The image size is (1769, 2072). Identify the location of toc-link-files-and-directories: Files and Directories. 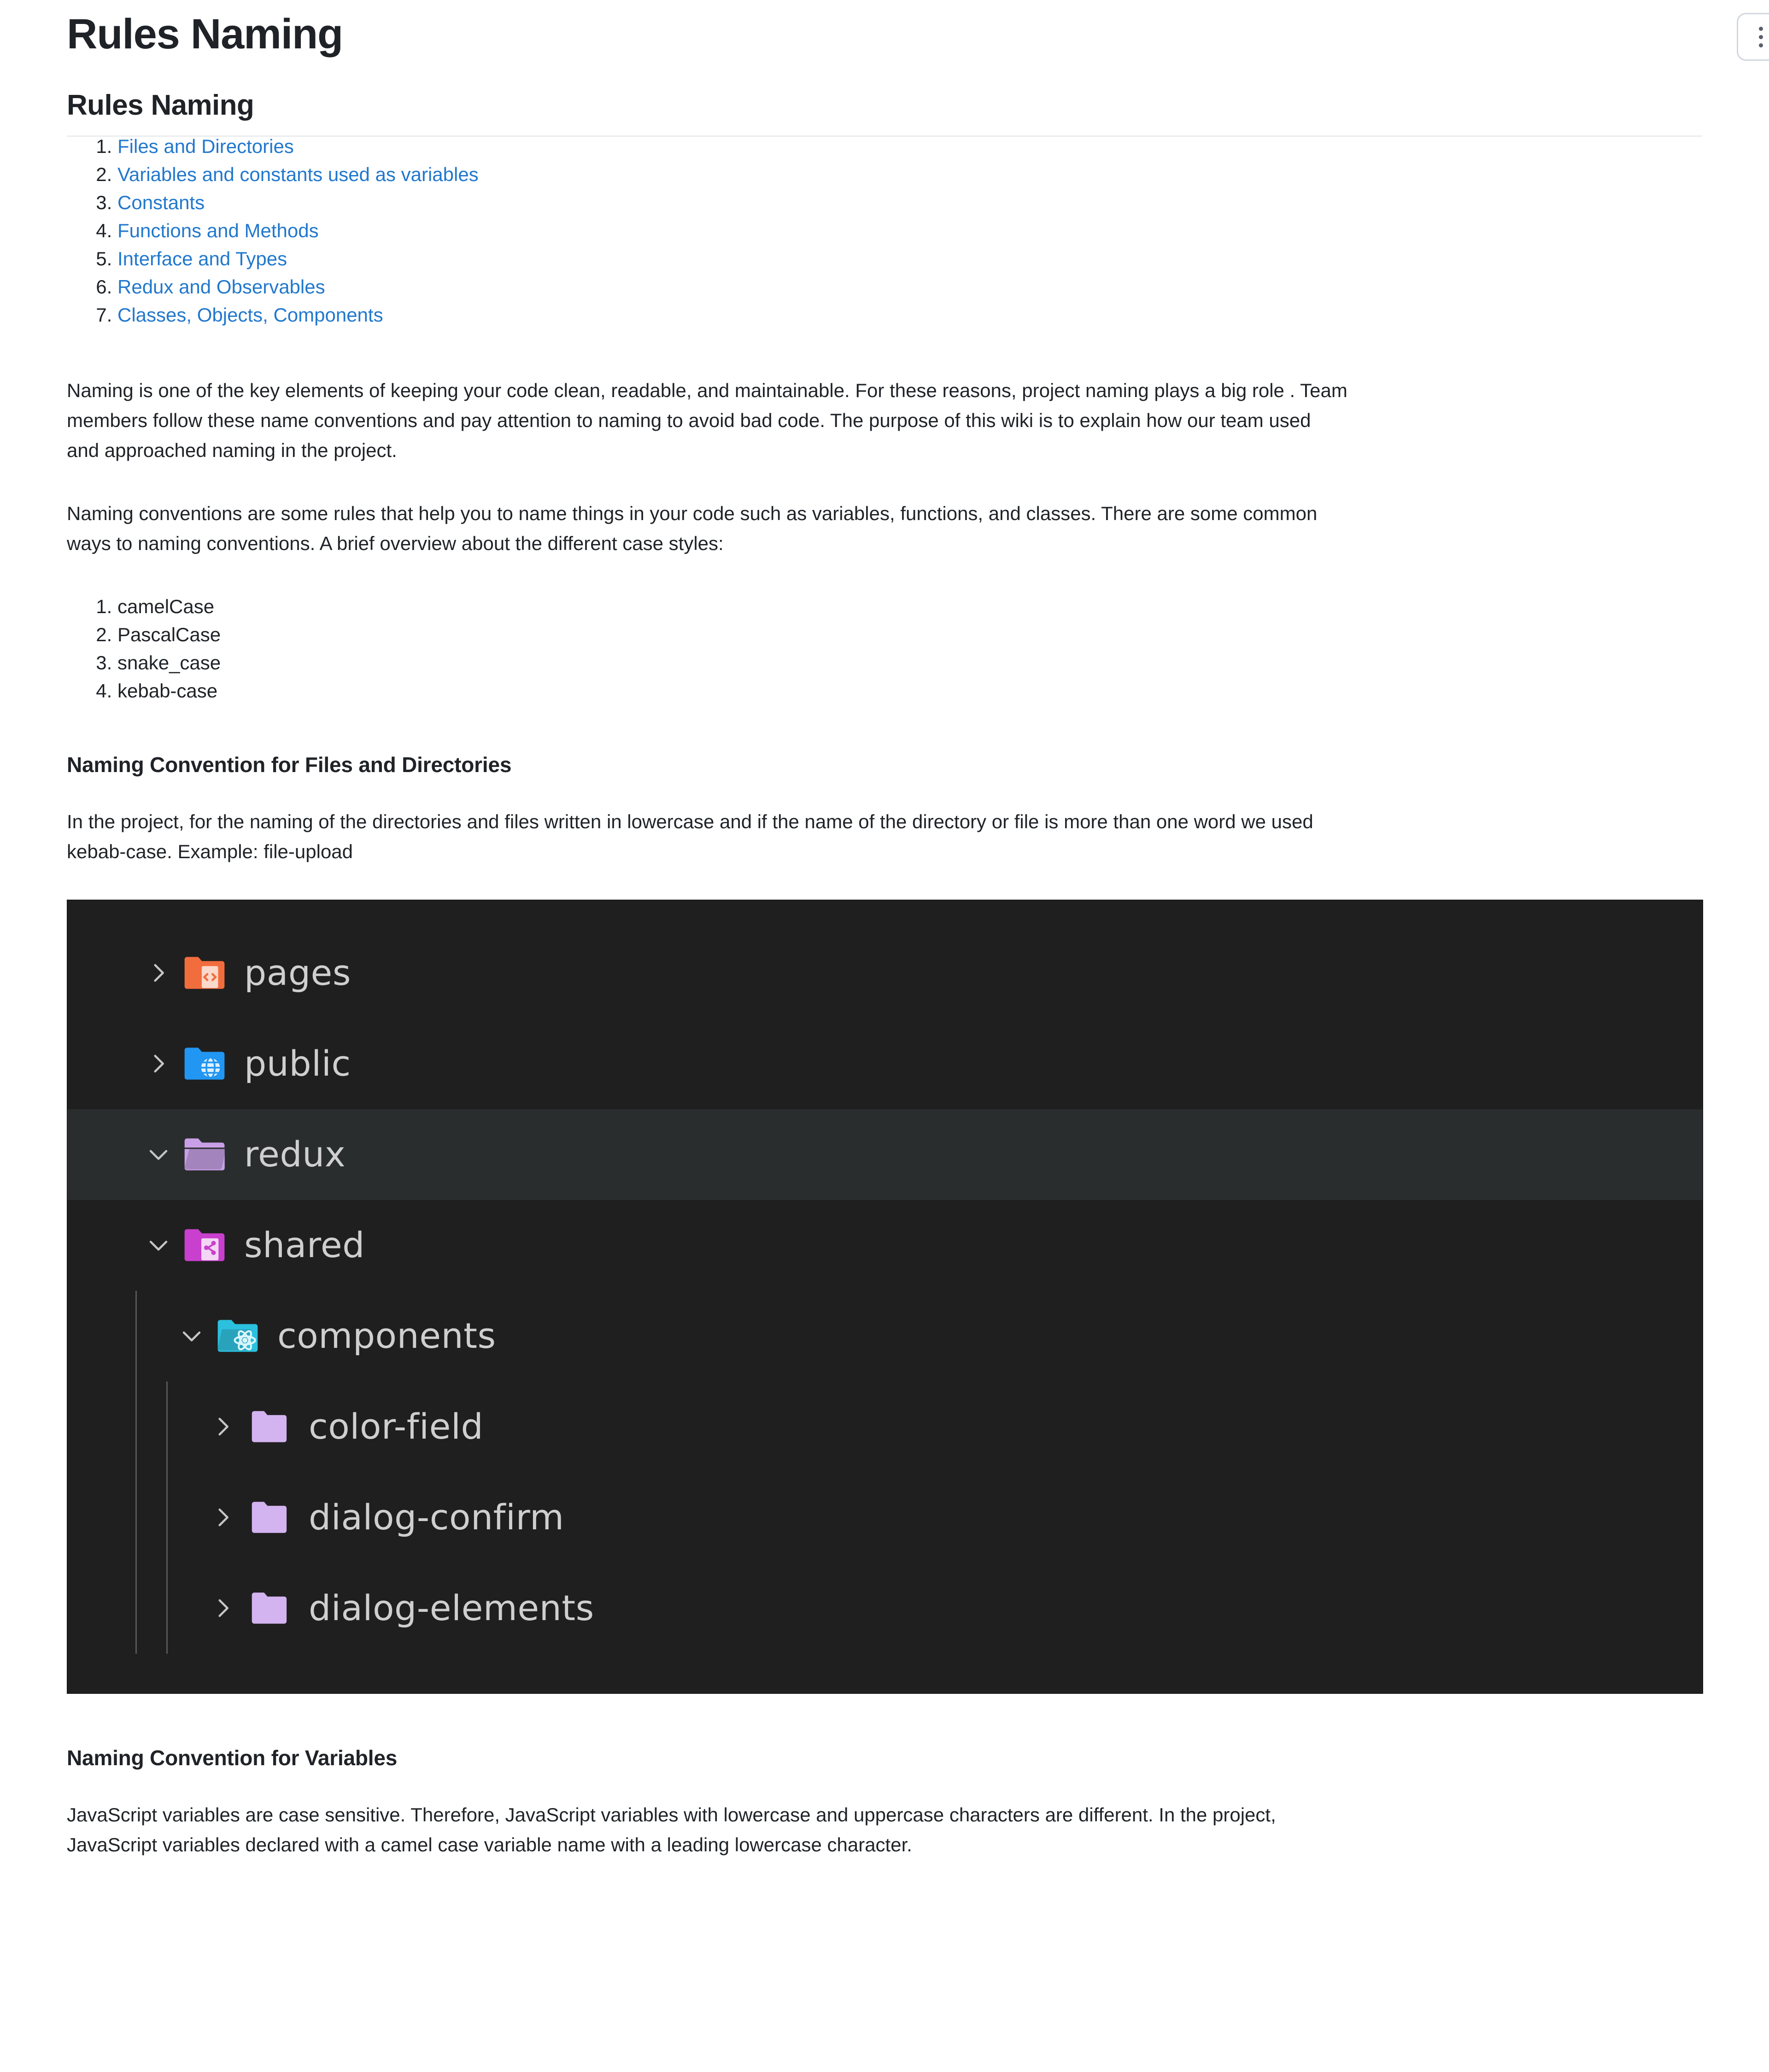
(205, 146).